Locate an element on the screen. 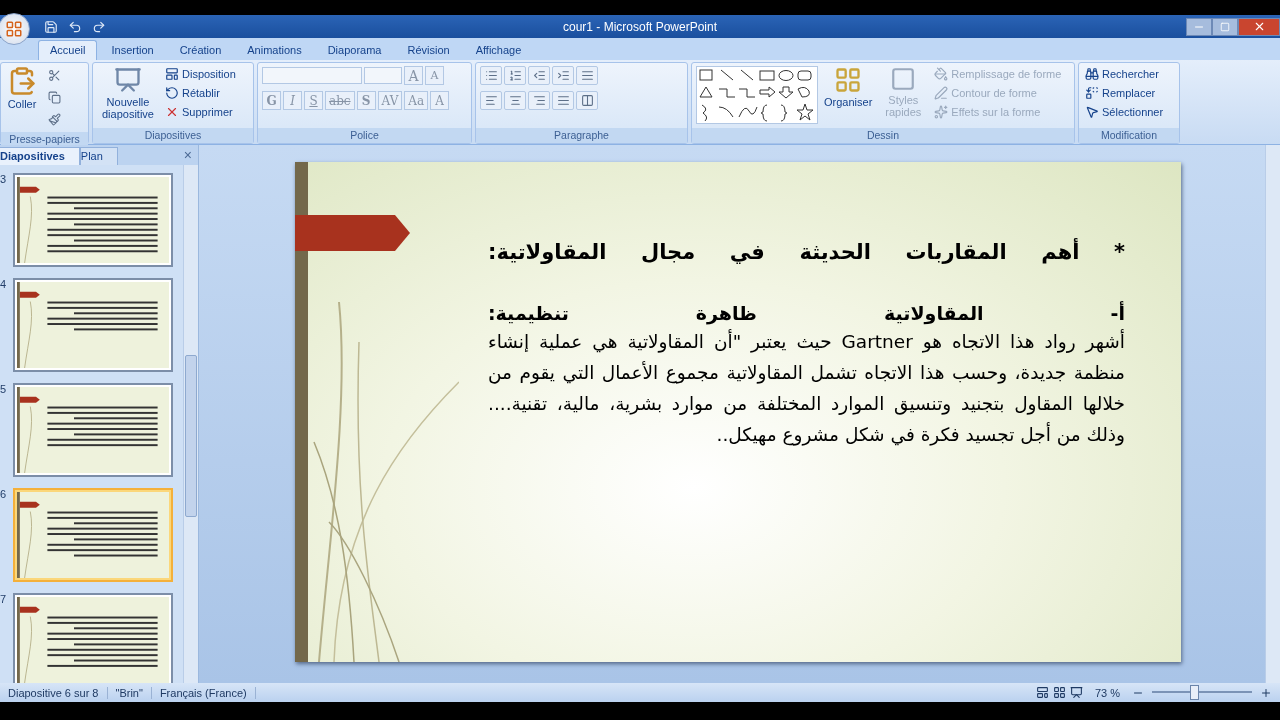  reset-icon is located at coordinates (172, 93).